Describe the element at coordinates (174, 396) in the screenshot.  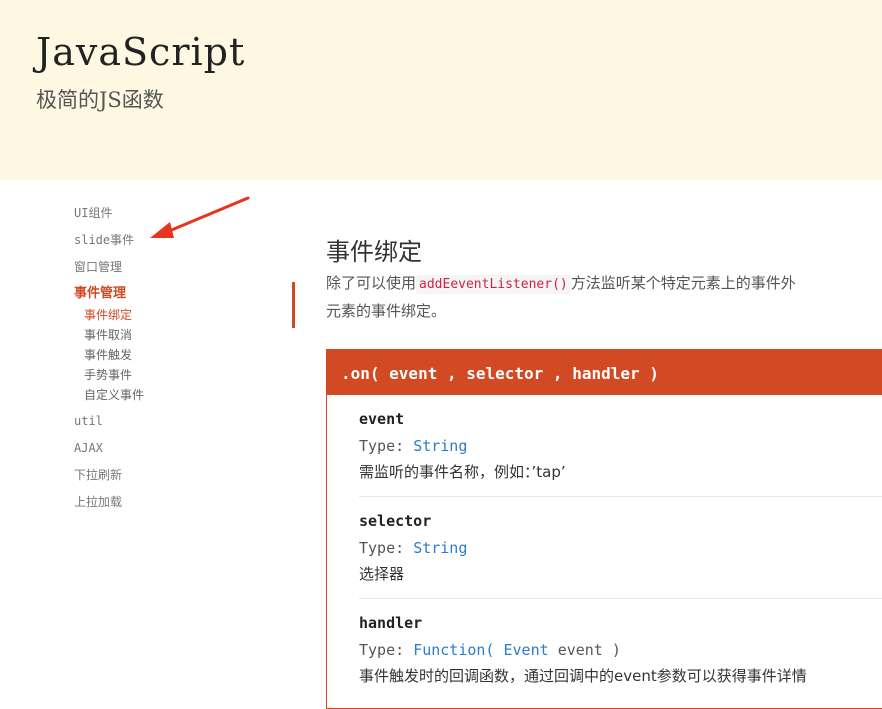
I see `sidebar-subitem-custom: 自定义事件` at that location.